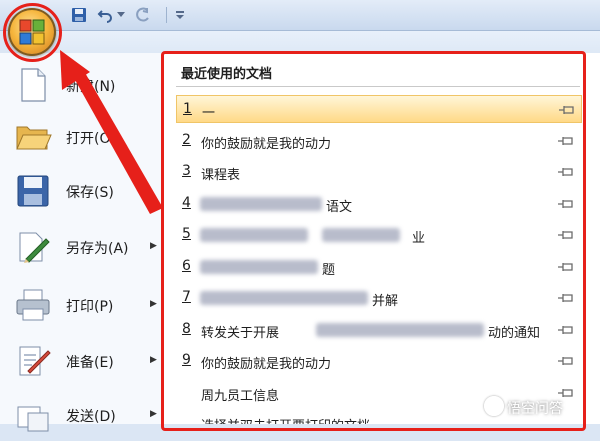 This screenshot has width=600, height=441. I want to click on menu-item-label: 打开(O), so click(91, 139).